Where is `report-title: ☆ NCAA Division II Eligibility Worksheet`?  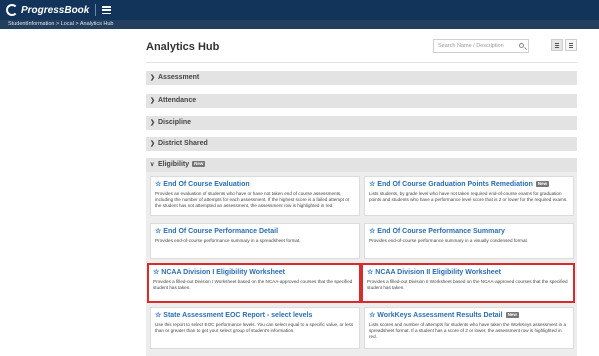 report-title: ☆ NCAA Division II Eligibility Worksheet is located at coordinates (468, 272).